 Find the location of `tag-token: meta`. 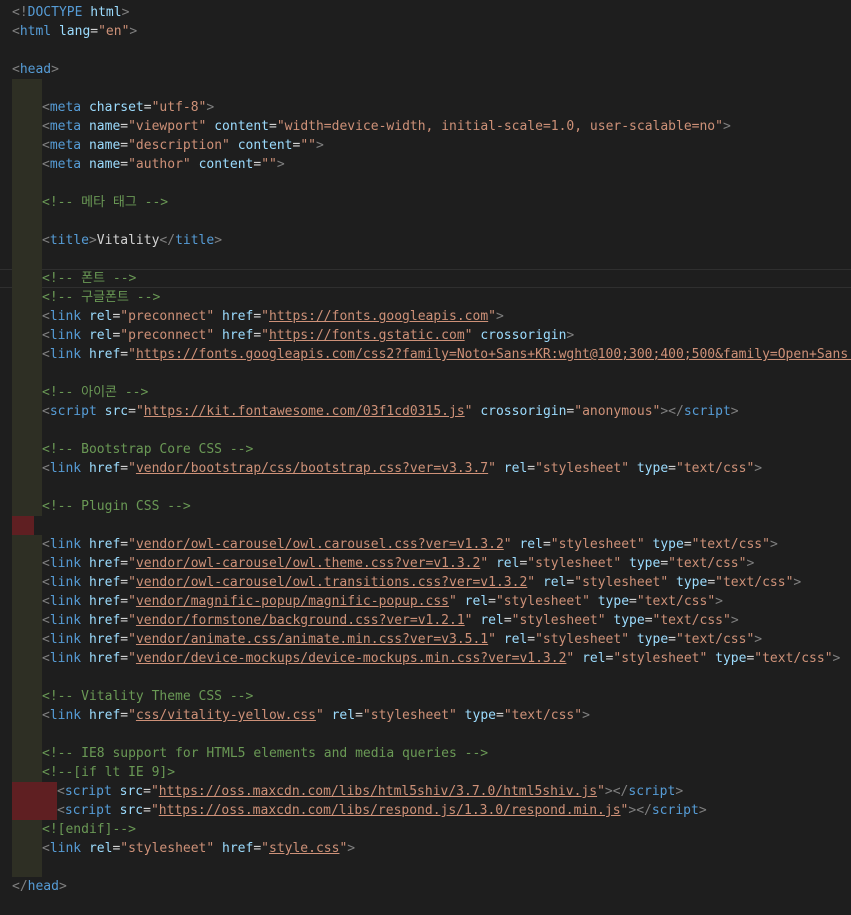

tag-token: meta is located at coordinates (65, 107).